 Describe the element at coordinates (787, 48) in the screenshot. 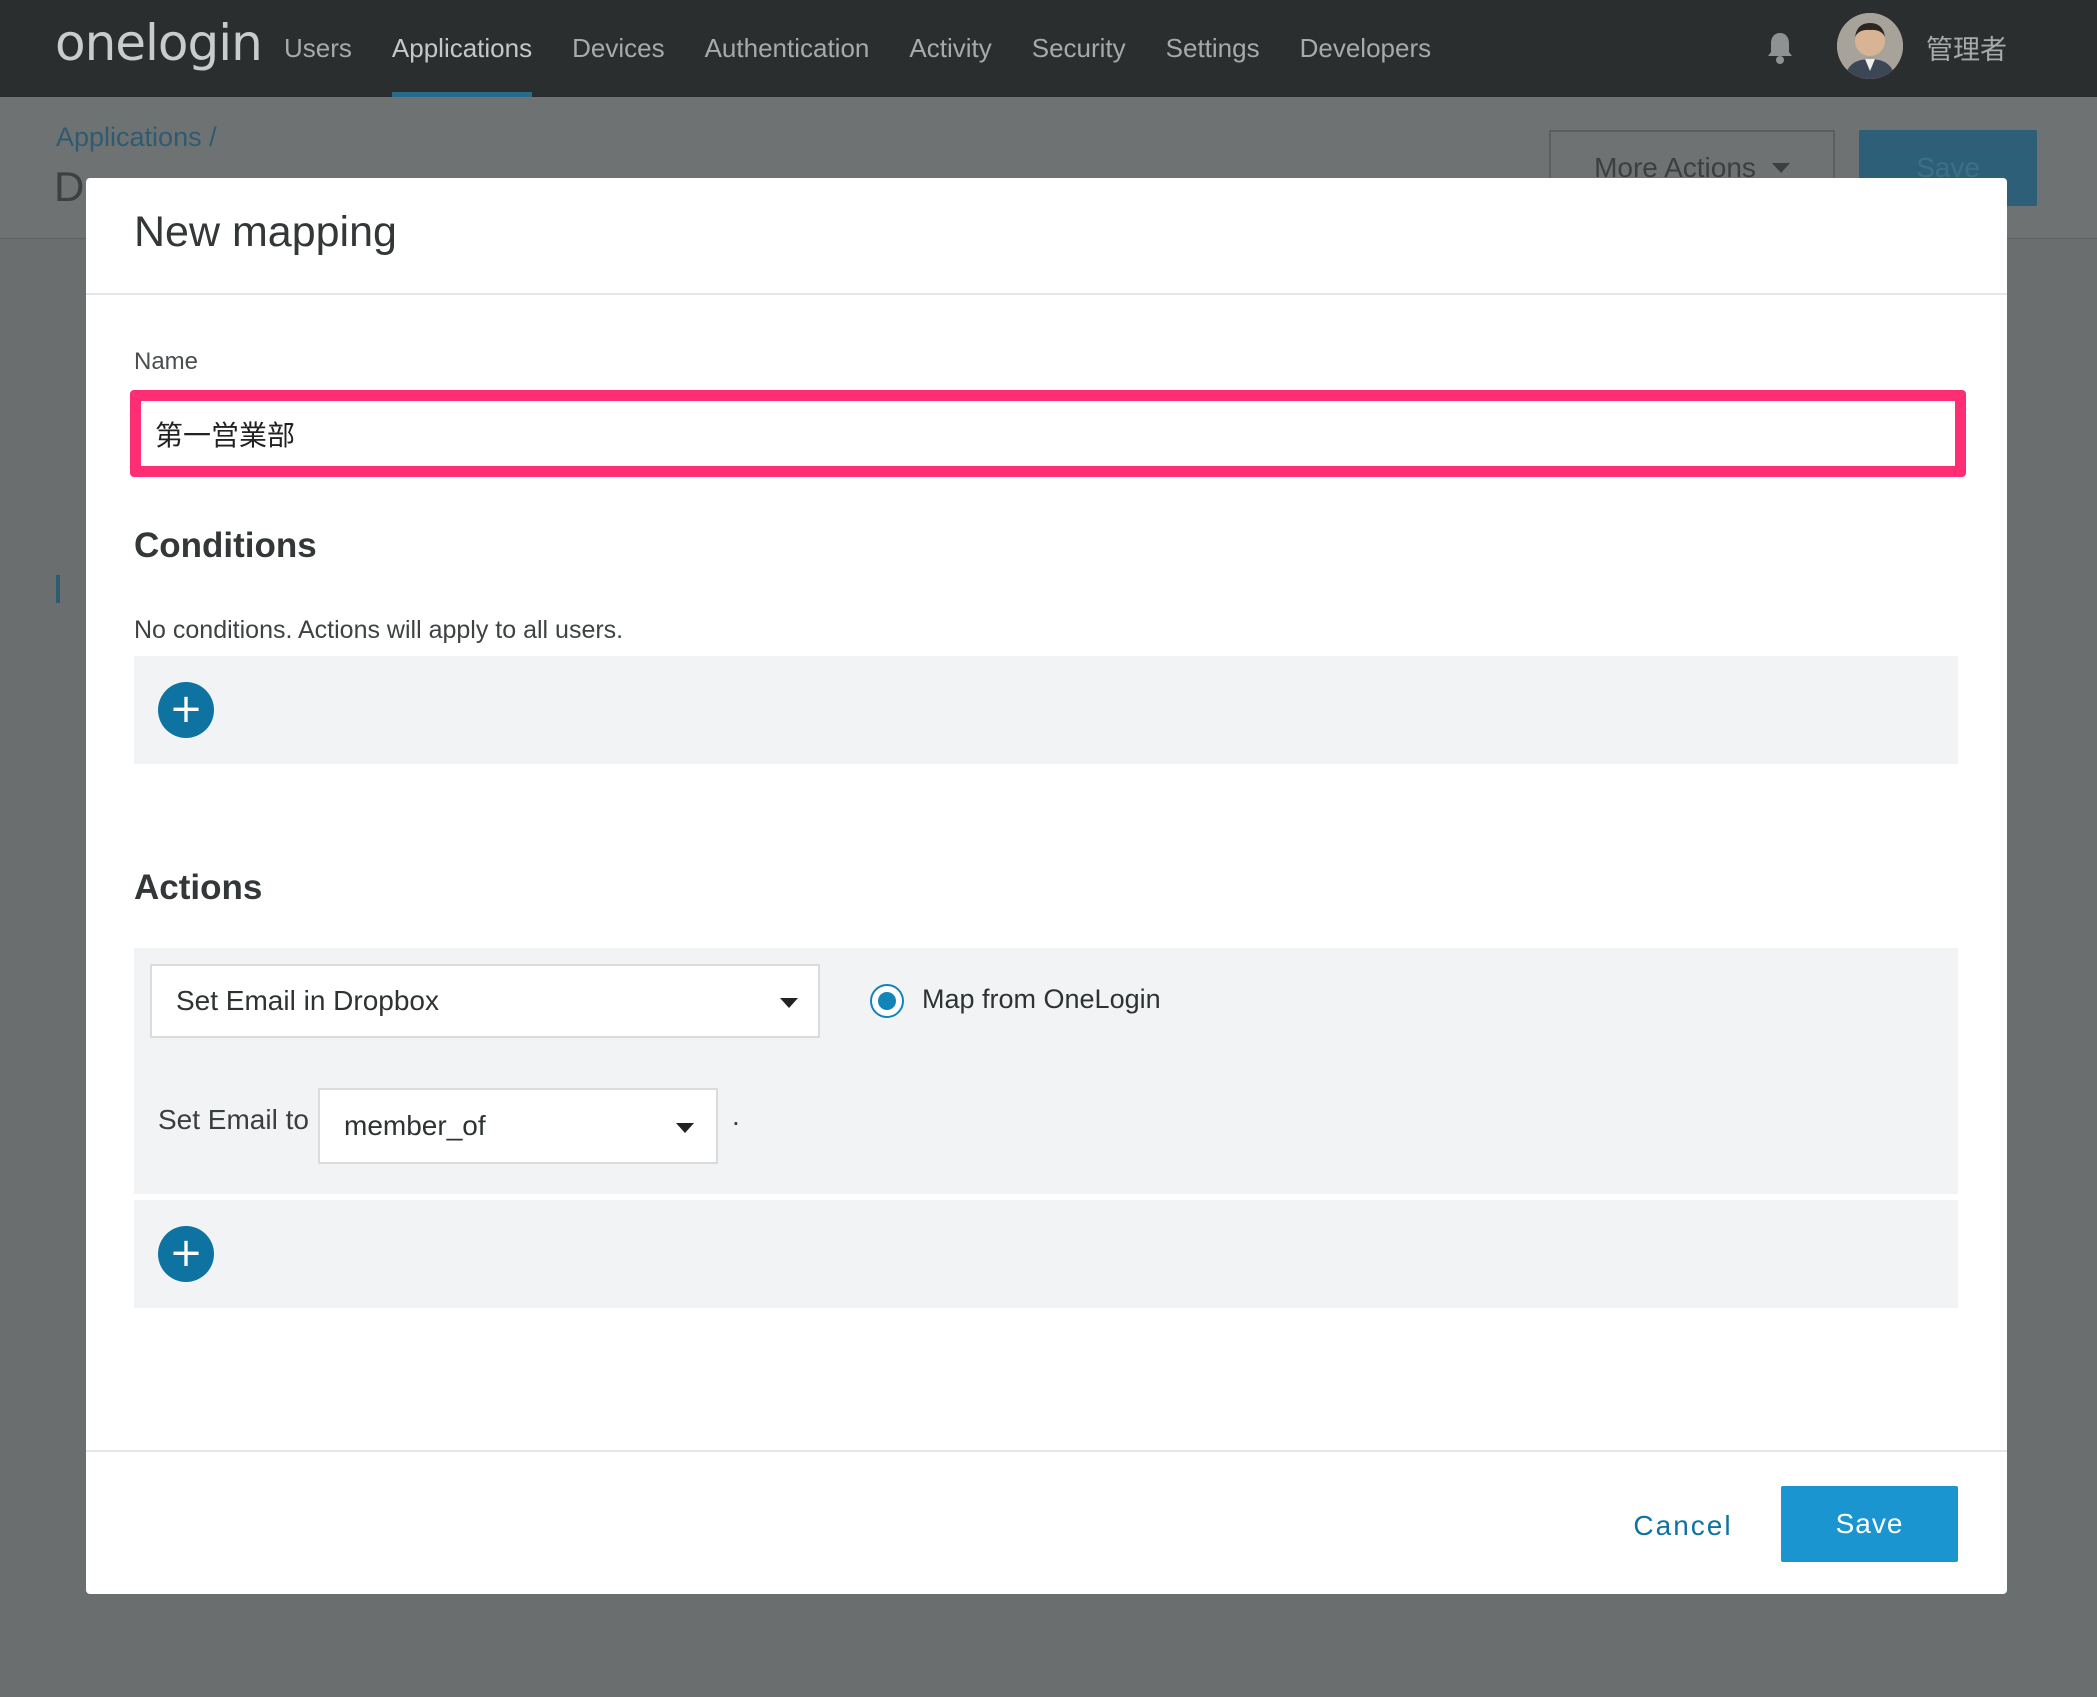

I see `nav-item-authentication: Authentication` at that location.